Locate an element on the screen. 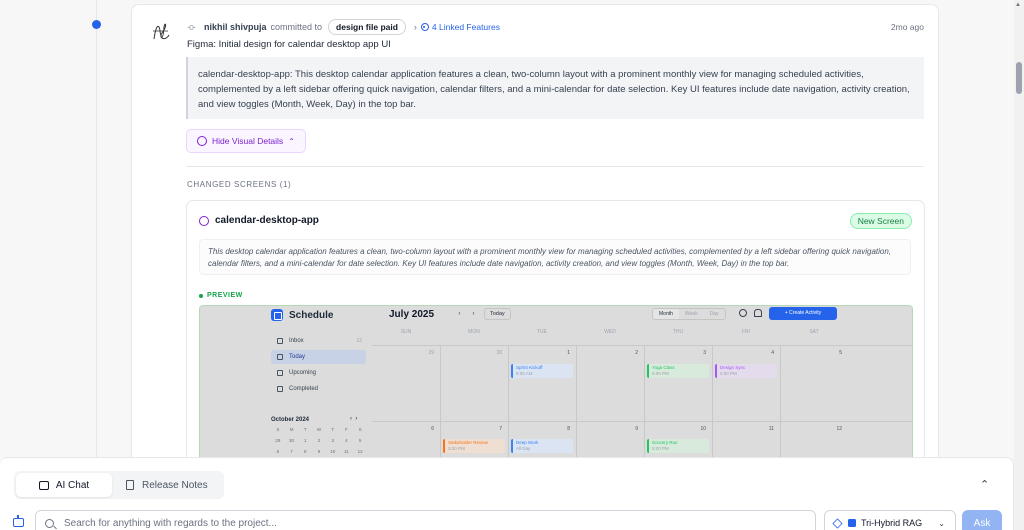  preview-weekday: FRI is located at coordinates (746, 332).